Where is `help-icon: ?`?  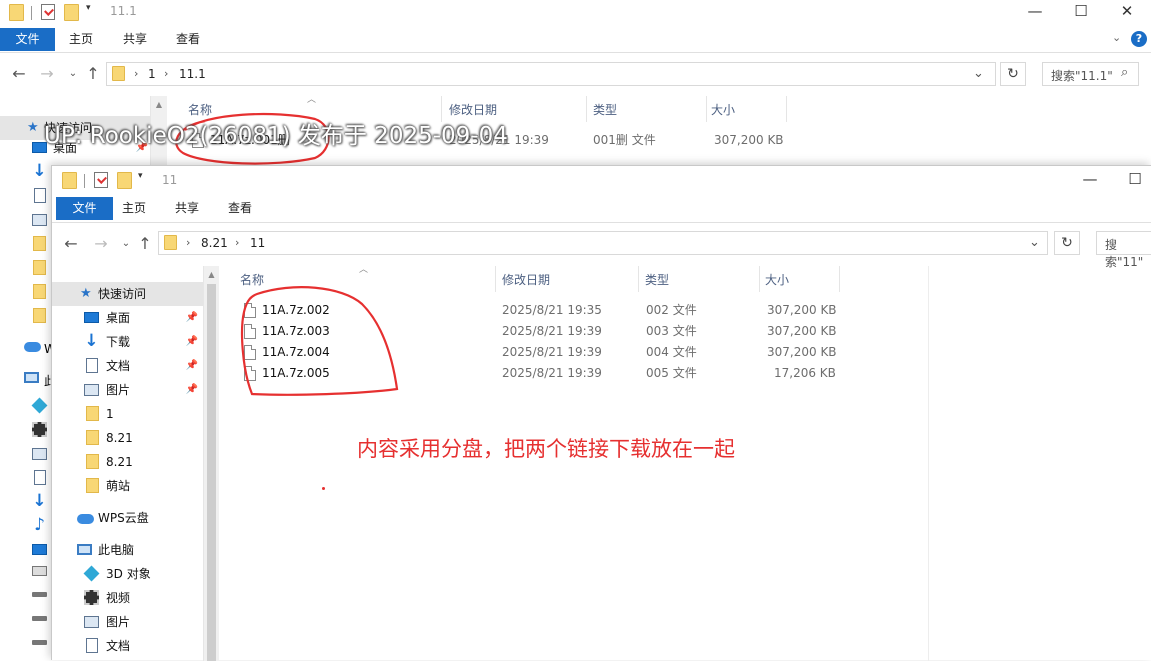
help-icon: ? is located at coordinates (1139, 39).